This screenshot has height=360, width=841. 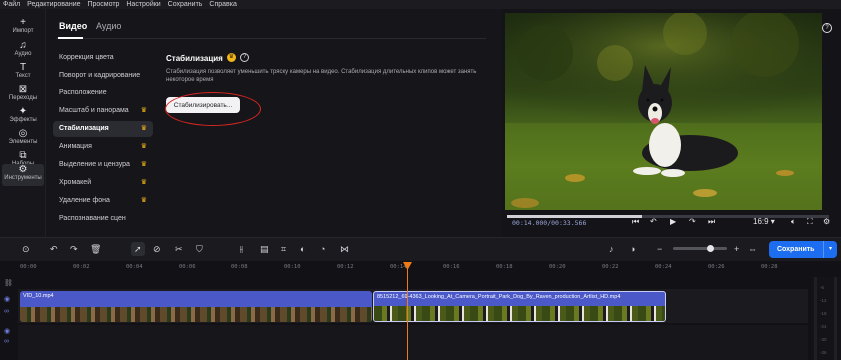 What do you see at coordinates (692, 221) in the screenshot?
I see `forward-icon: ↷` at bounding box center [692, 221].